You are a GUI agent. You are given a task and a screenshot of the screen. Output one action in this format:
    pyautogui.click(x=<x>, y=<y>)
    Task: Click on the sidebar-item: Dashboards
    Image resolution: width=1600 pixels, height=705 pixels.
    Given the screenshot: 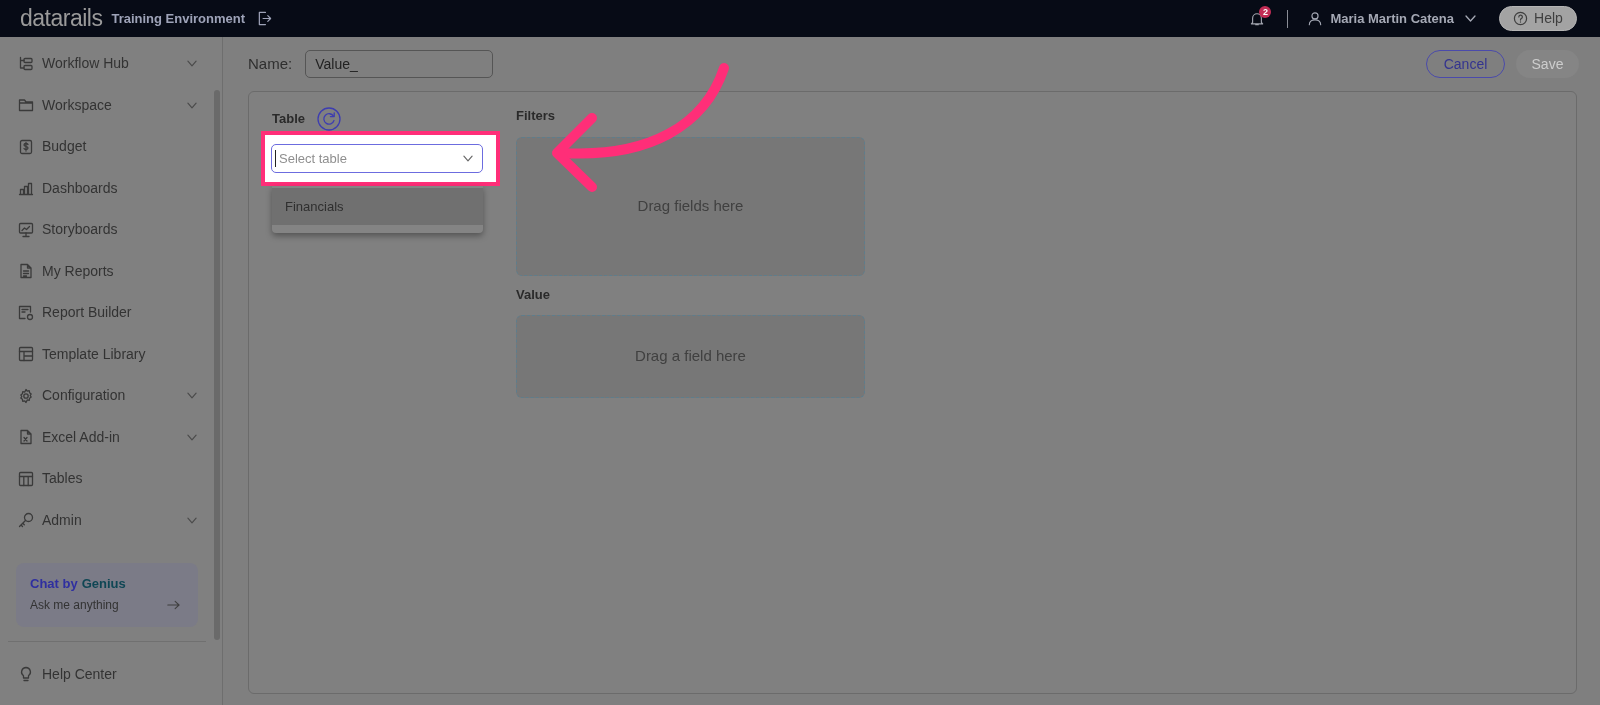 What is the action you would take?
    pyautogui.click(x=107, y=188)
    